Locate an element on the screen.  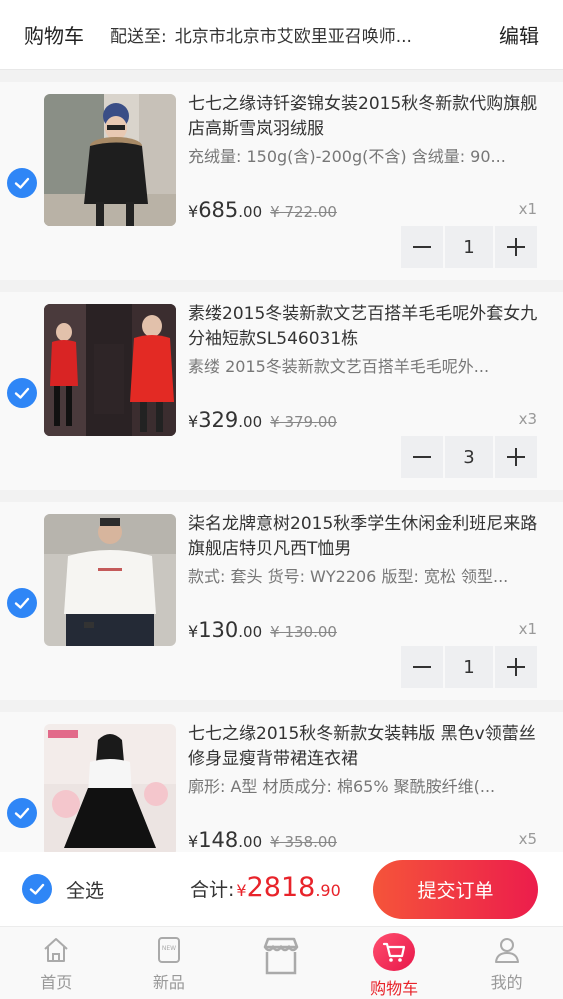
select-all-label: 全选 is located at coordinates (85, 889).